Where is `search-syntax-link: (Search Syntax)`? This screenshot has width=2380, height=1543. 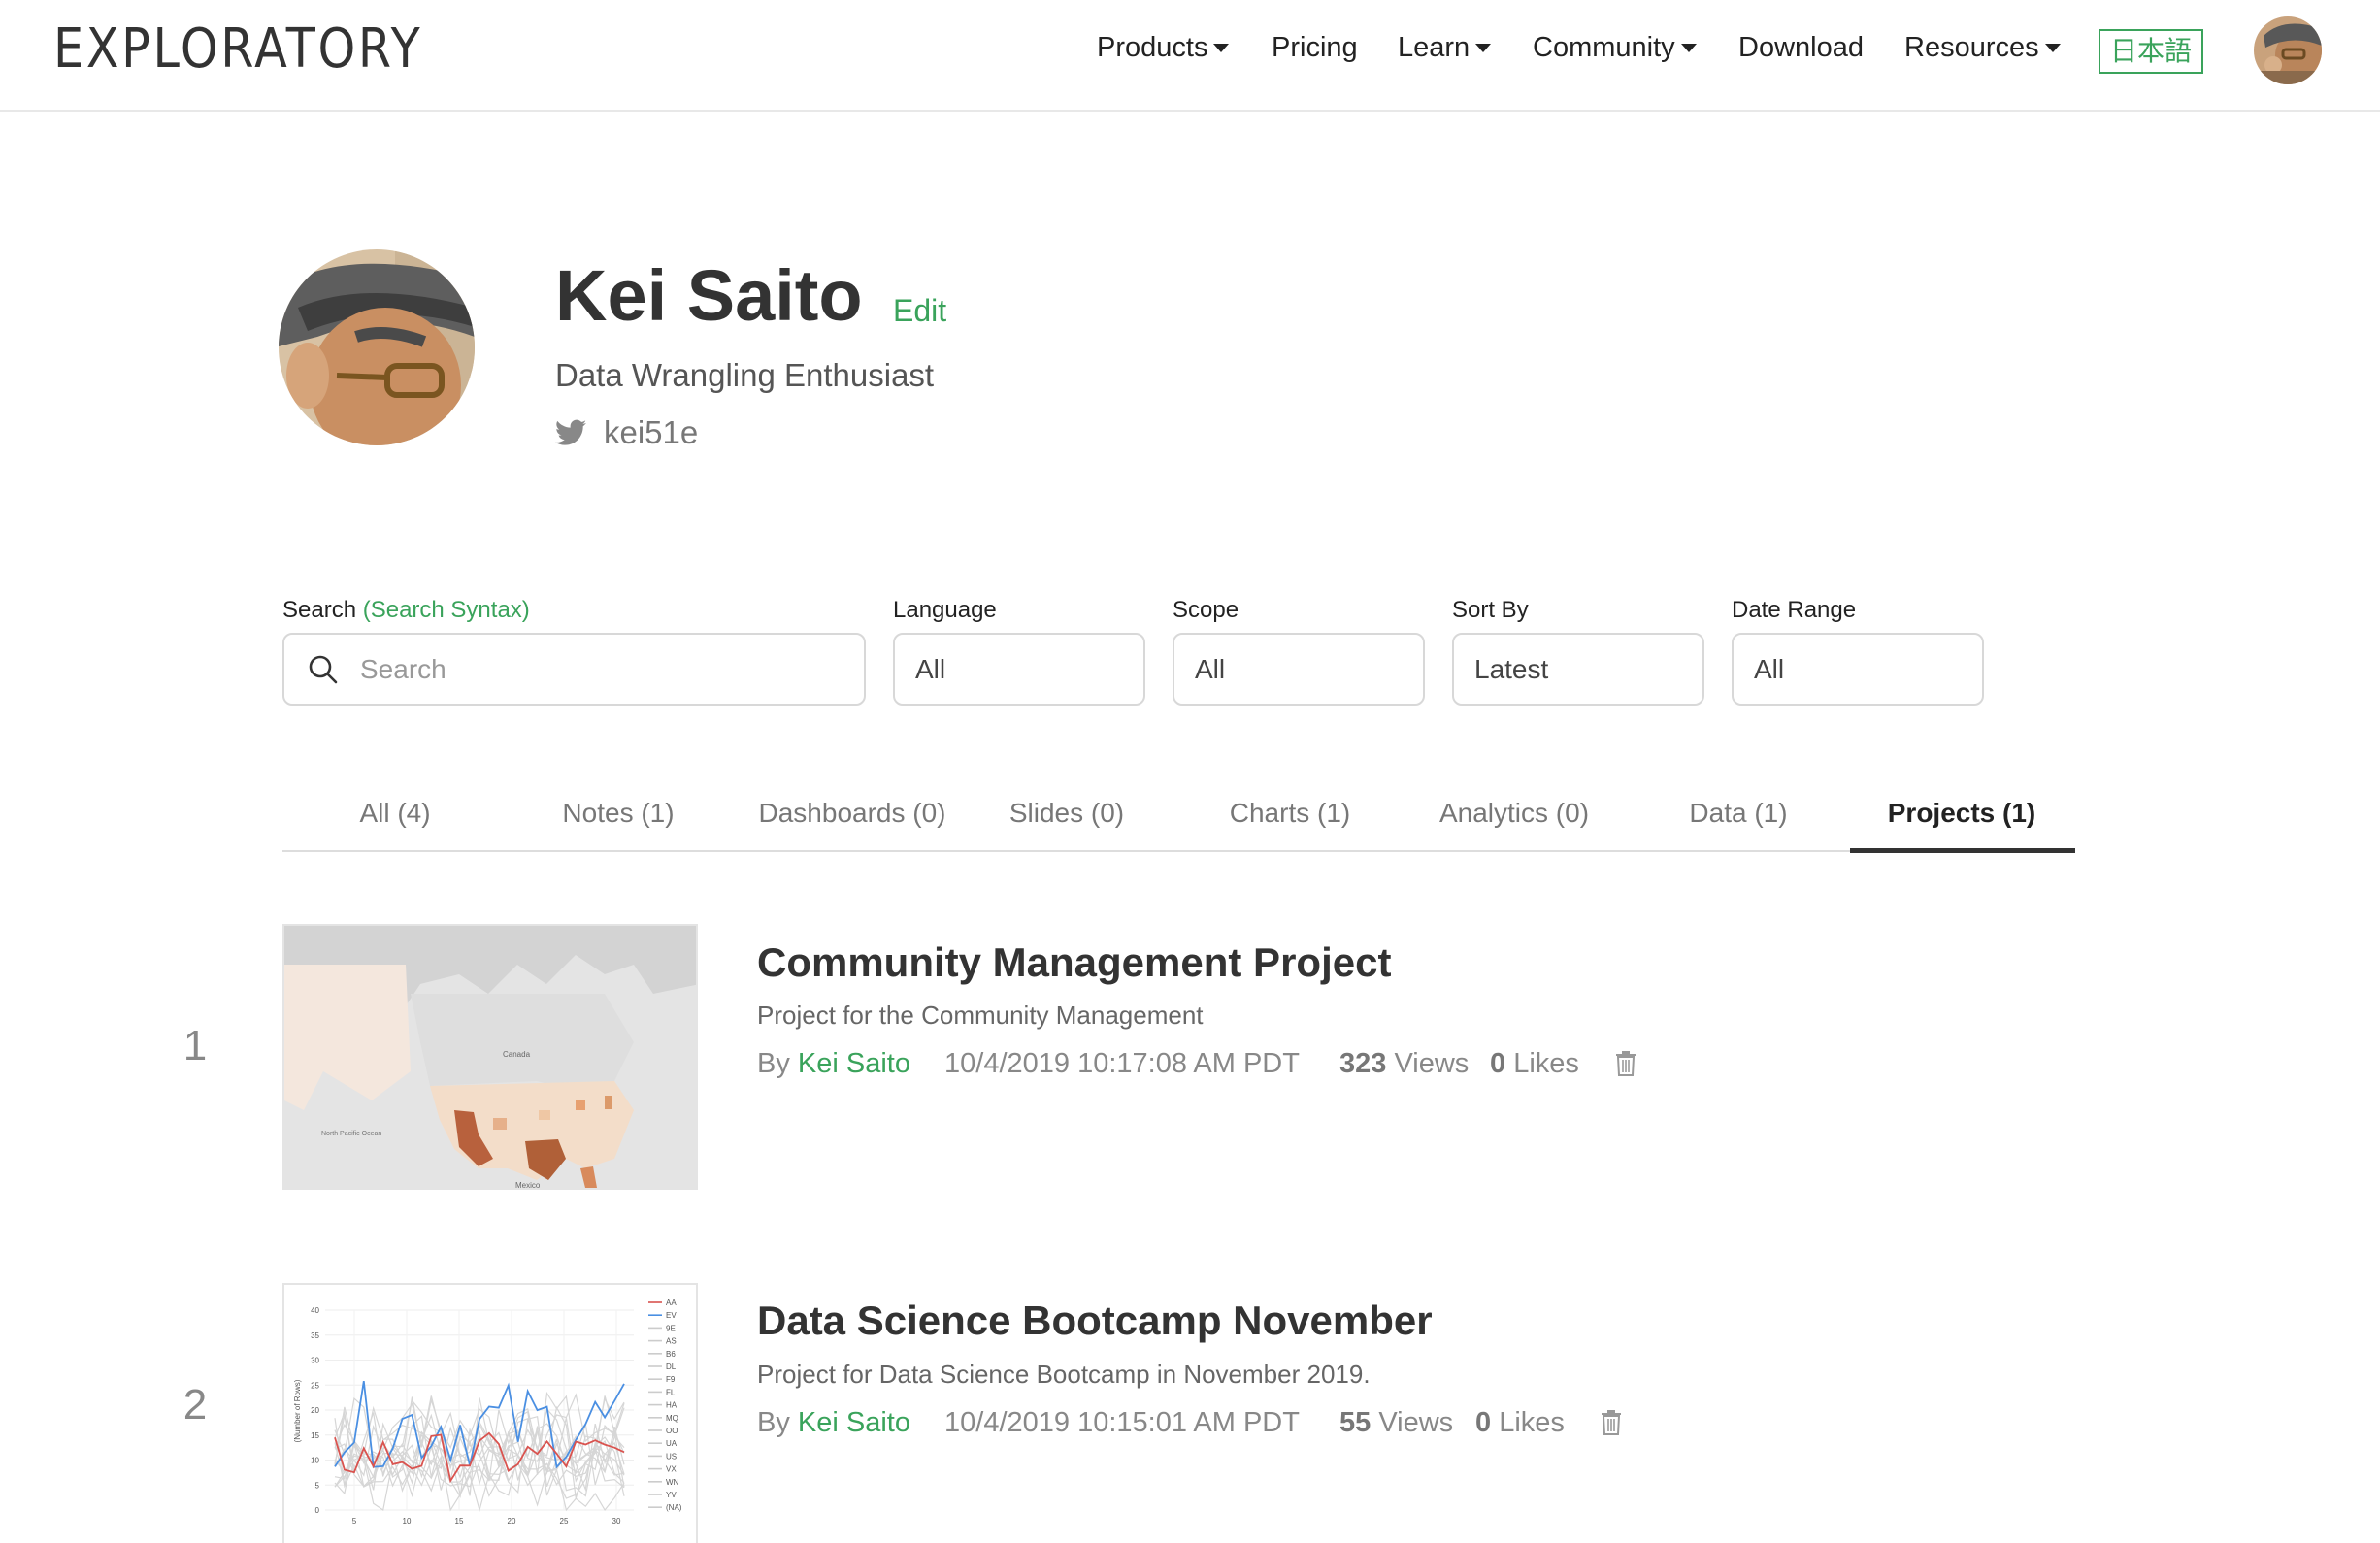 search-syntax-link: (Search Syntax) is located at coordinates (446, 610).